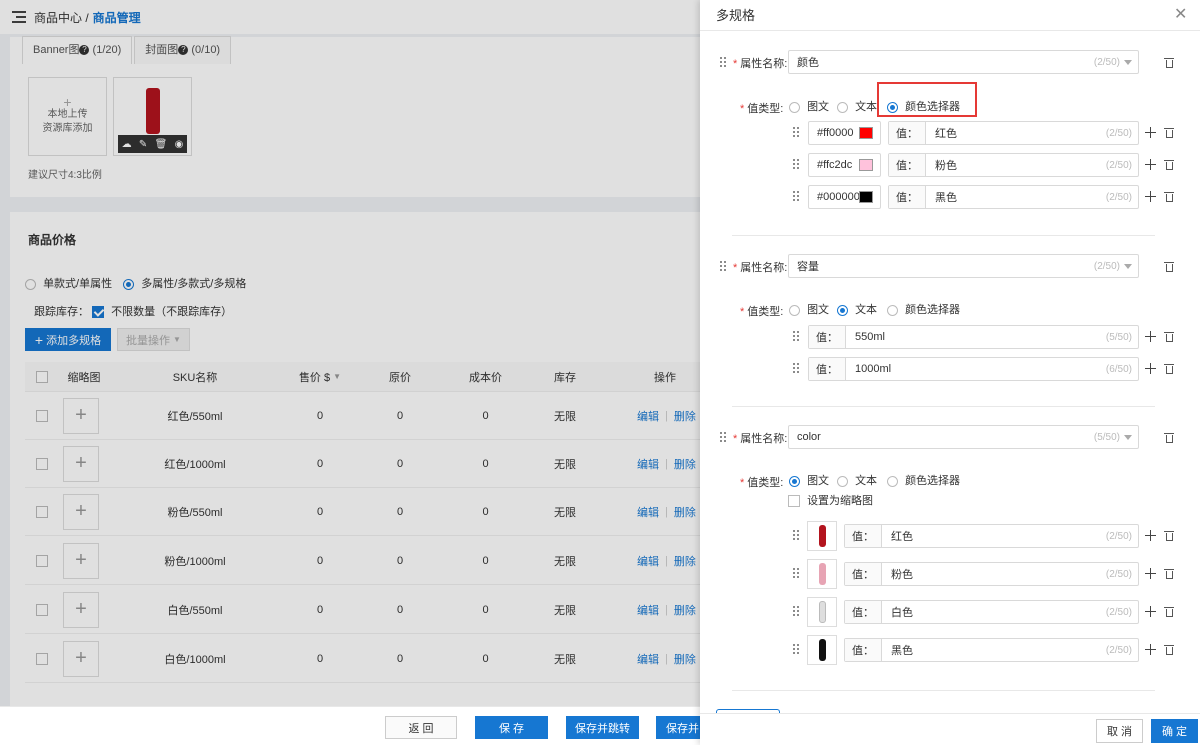  I want to click on value-input: 值： 白色 (2/50), so click(991, 612).